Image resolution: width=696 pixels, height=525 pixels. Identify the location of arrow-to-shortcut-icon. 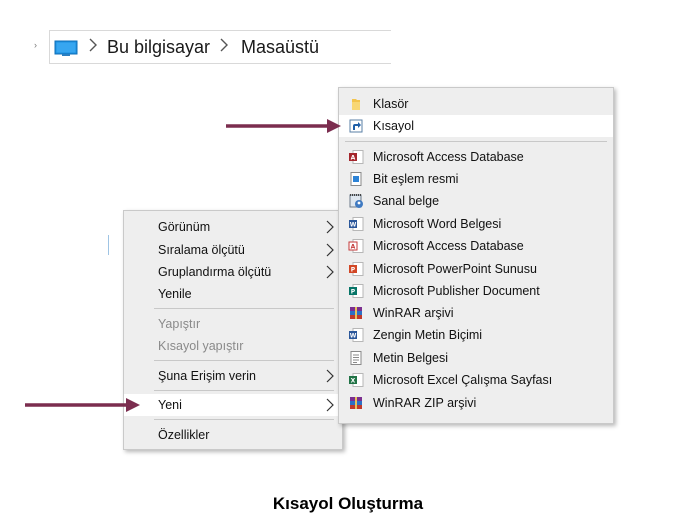
(283, 126).